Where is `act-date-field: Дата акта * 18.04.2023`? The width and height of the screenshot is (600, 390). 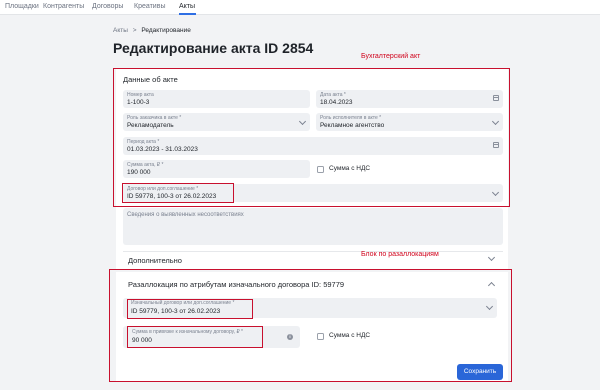 act-date-field: Дата акта * 18.04.2023 is located at coordinates (409, 99).